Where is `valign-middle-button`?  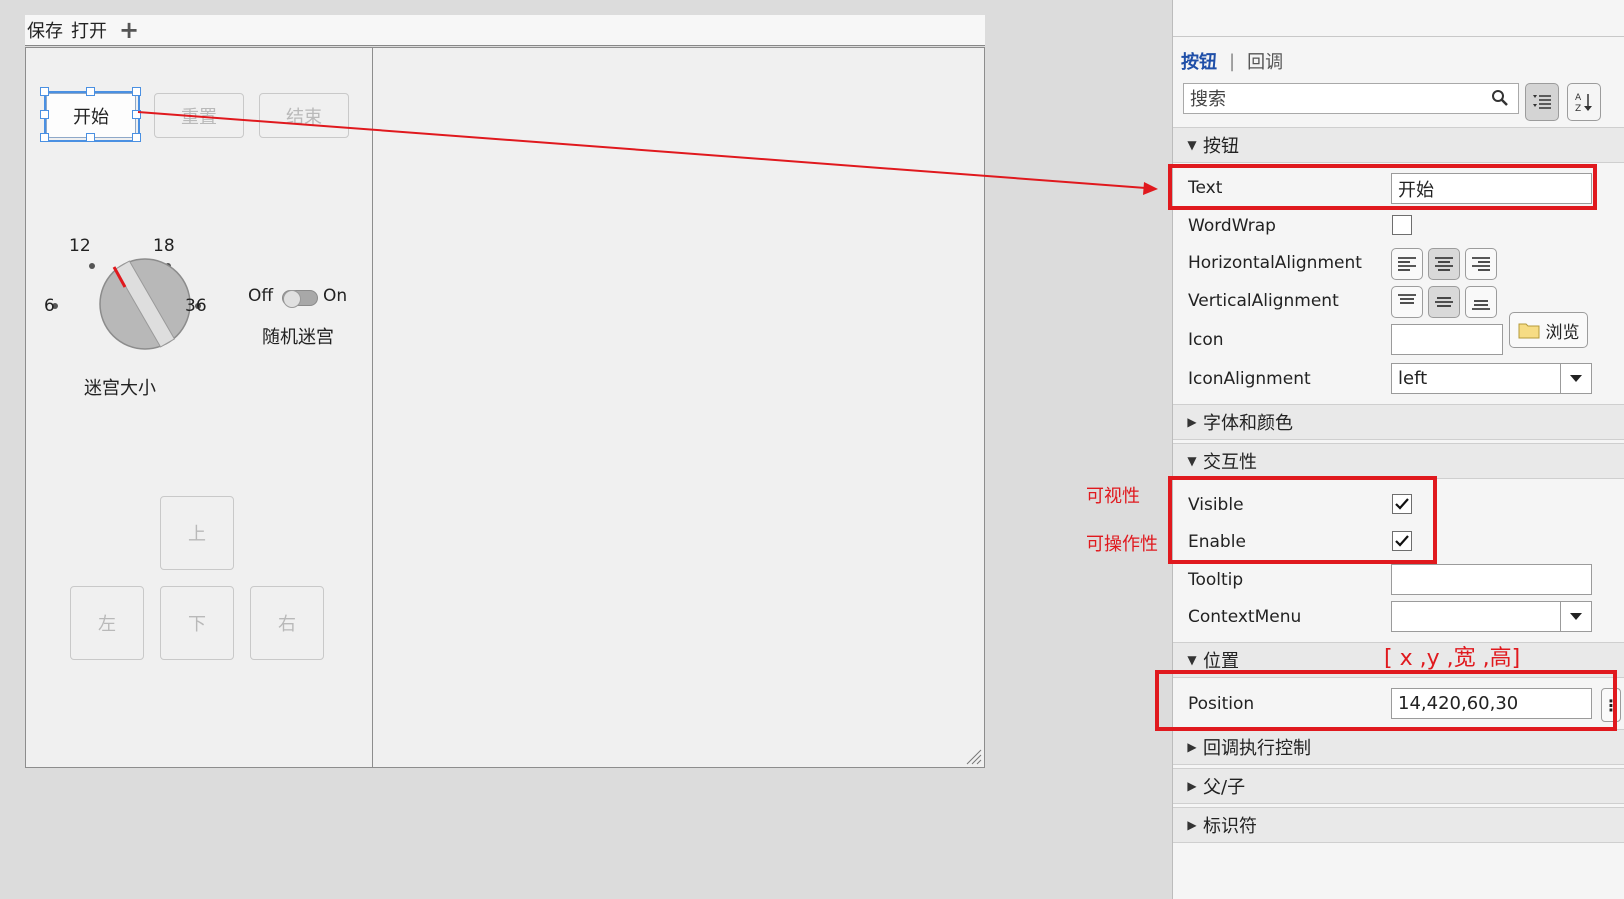
valign-middle-button is located at coordinates (1444, 302).